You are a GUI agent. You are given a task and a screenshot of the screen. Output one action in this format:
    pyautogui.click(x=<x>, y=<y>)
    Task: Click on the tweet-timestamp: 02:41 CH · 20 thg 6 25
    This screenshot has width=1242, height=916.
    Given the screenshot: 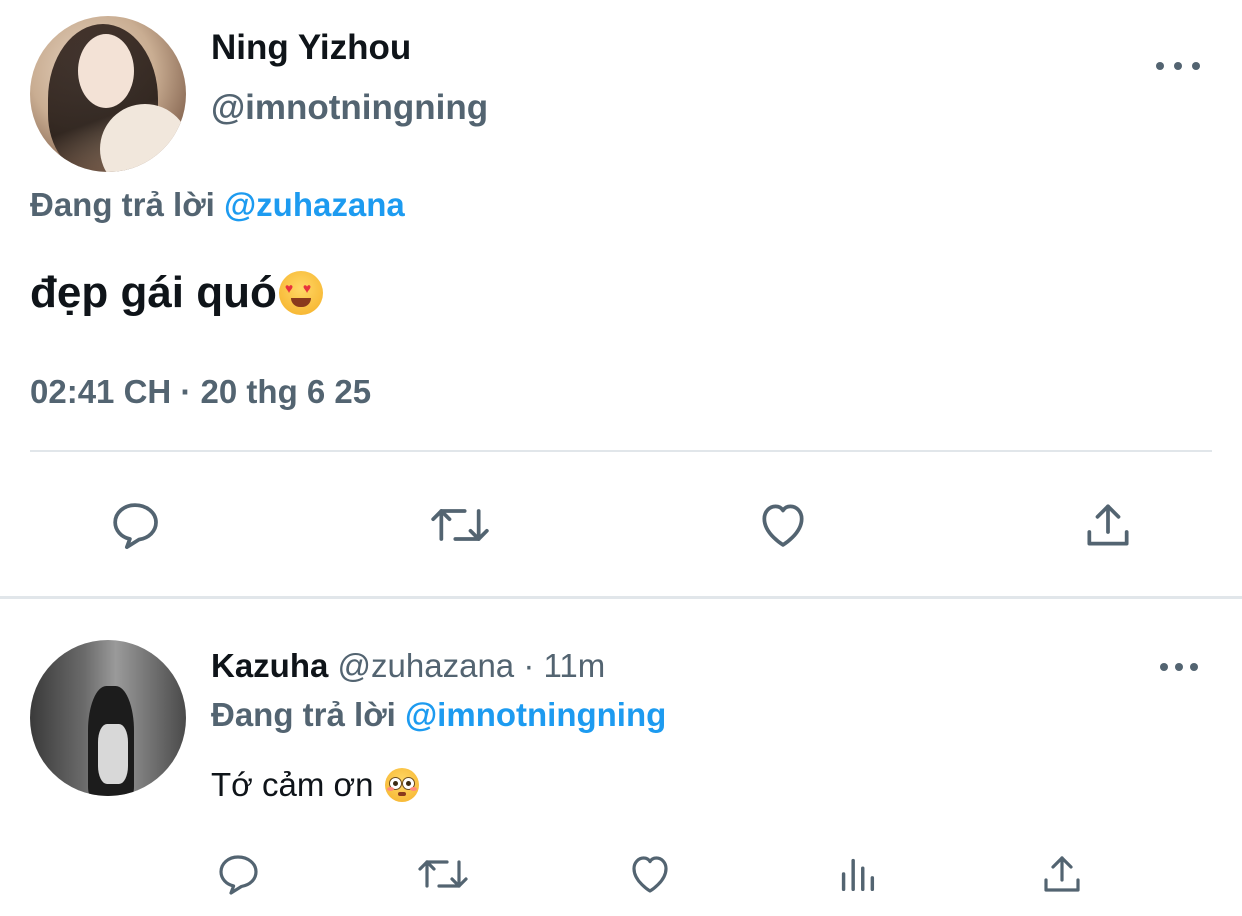 What is the action you would take?
    pyautogui.click(x=200, y=392)
    